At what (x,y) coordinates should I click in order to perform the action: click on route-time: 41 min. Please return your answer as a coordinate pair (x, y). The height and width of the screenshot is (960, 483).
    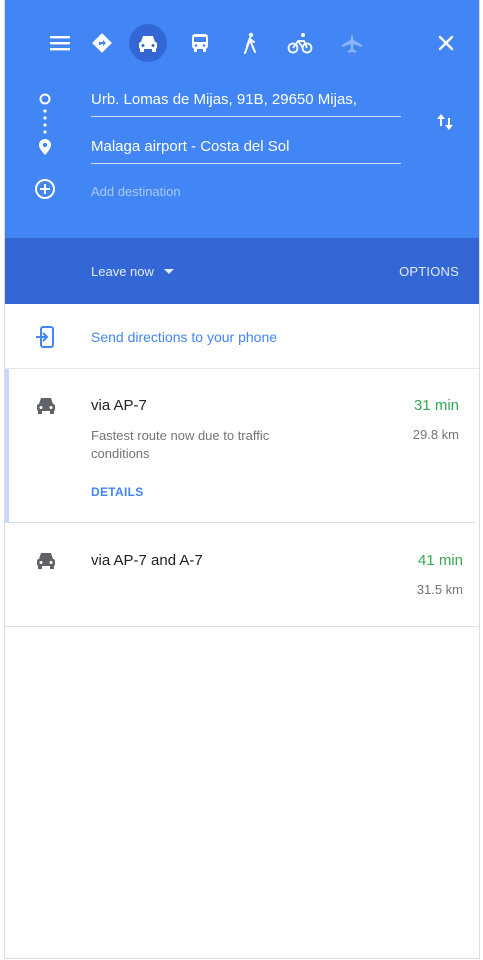
    Looking at the image, I should click on (440, 560).